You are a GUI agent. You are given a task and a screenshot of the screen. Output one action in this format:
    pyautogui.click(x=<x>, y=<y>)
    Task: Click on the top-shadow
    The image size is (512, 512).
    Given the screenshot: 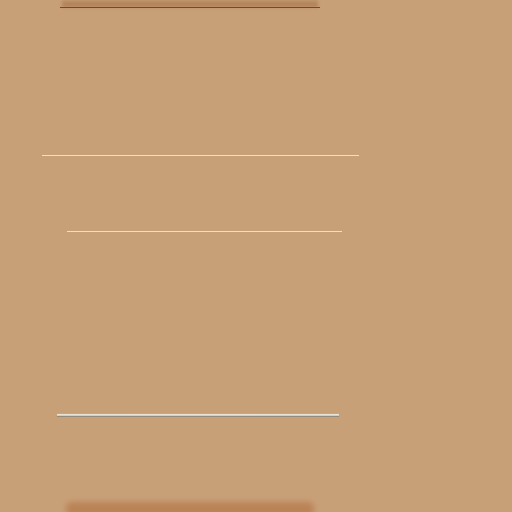 What is the action you would take?
    pyautogui.click(x=190, y=3)
    